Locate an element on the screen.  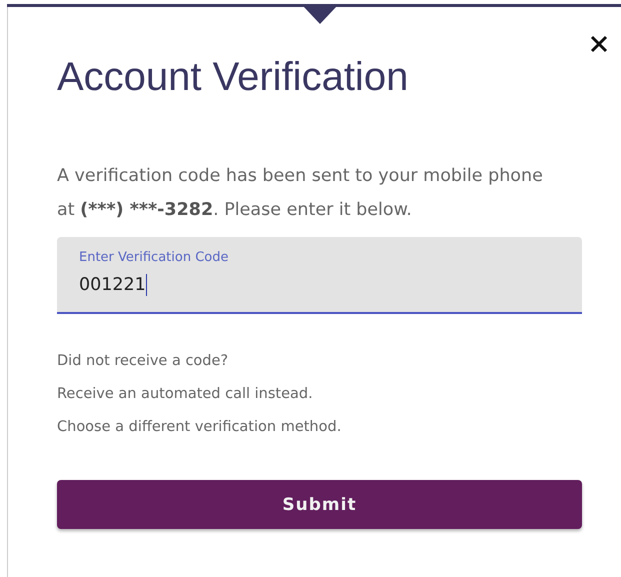
verification-code-field: Enter Verification Code 001221 is located at coordinates (319, 275).